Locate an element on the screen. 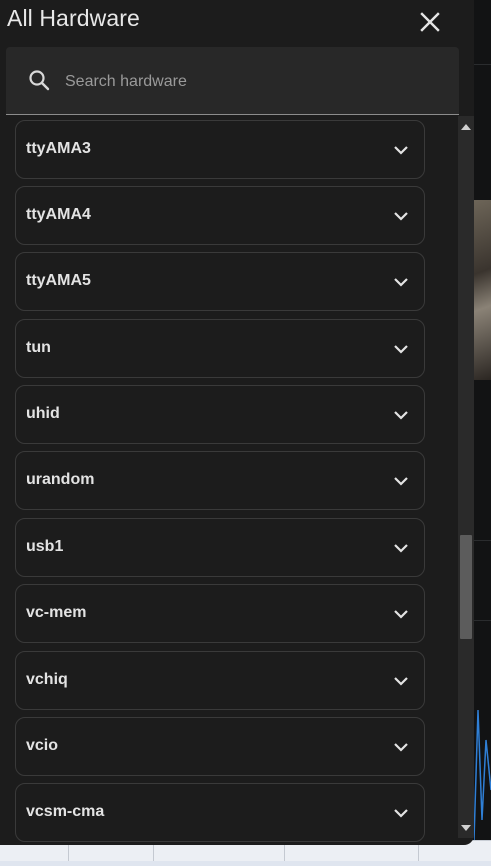 This screenshot has height=866, width=491. hardware-item-vc-mem: vc-mem is located at coordinates (220, 613).